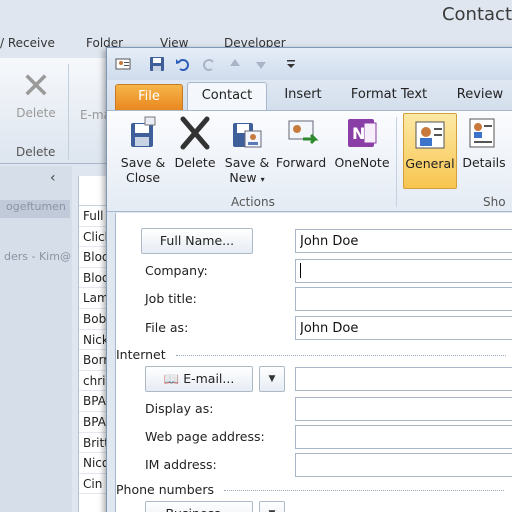  What do you see at coordinates (157, 64) in the screenshot?
I see `save-icon` at bounding box center [157, 64].